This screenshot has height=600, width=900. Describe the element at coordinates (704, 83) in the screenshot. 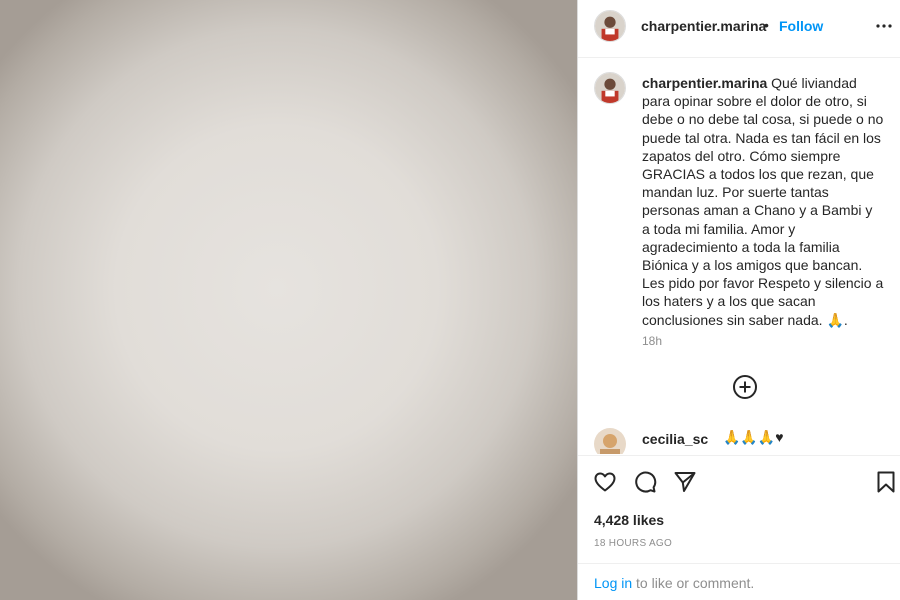

I see `caption-username-link: charpentier.marina` at that location.